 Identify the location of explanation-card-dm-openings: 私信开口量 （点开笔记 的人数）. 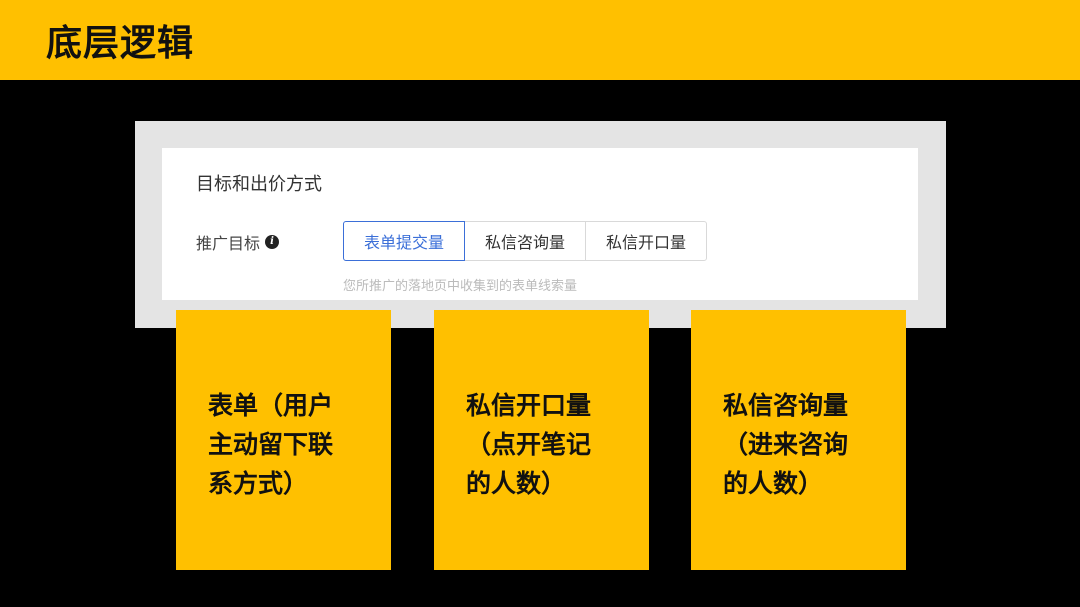
(541, 440).